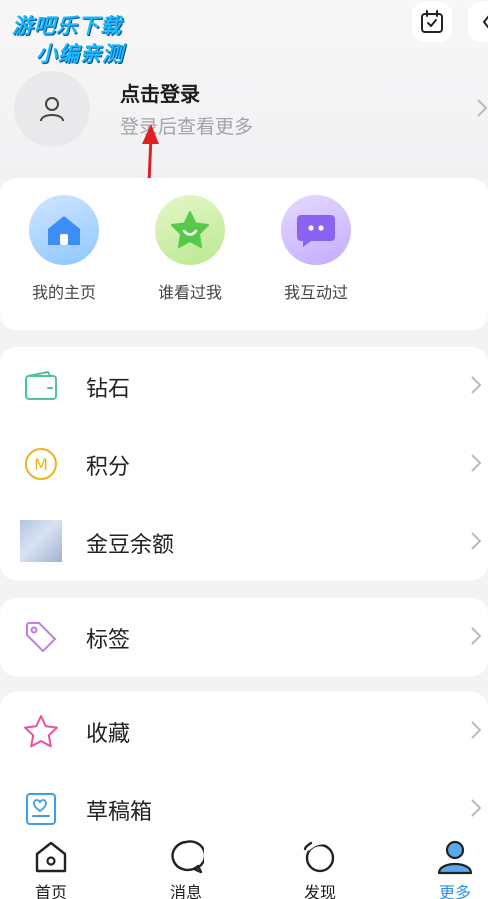  I want to click on more-icon, so click(485, 22).